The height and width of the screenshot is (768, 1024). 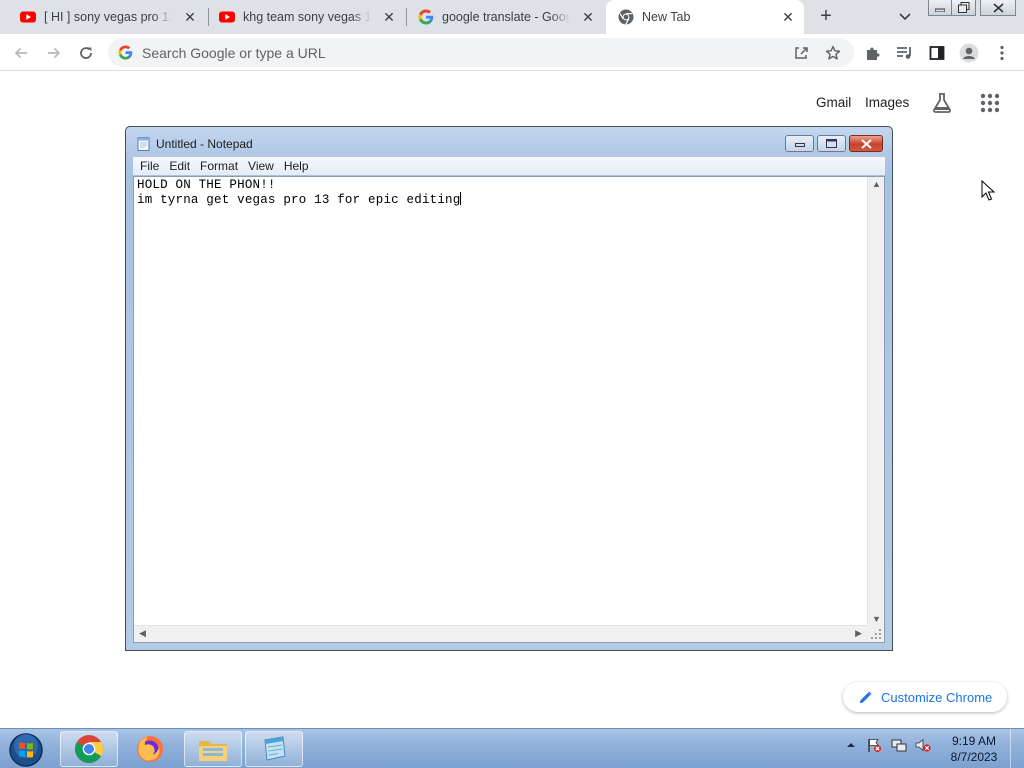 What do you see at coordinates (826, 17) in the screenshot?
I see `new-tab-button: +` at bounding box center [826, 17].